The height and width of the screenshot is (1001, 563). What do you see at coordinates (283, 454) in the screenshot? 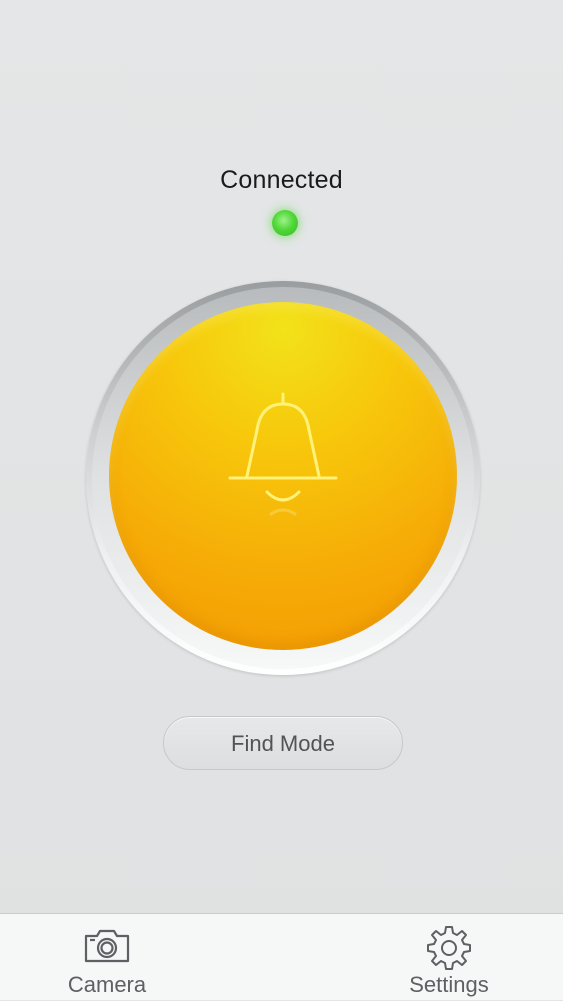
I see `bell-icon` at bounding box center [283, 454].